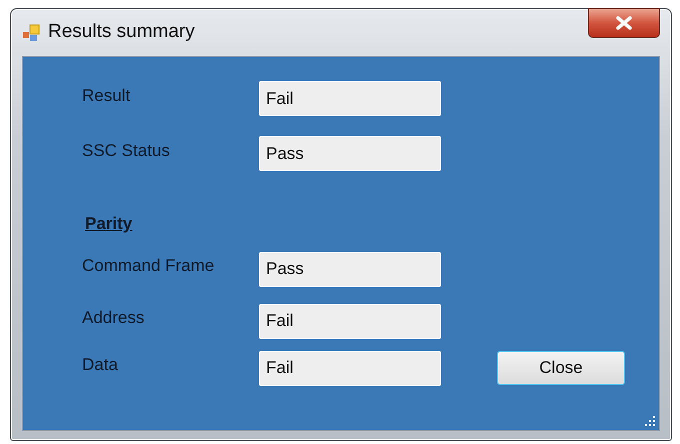 The width and height of the screenshot is (680, 444). I want to click on field-label: Data, so click(100, 365).